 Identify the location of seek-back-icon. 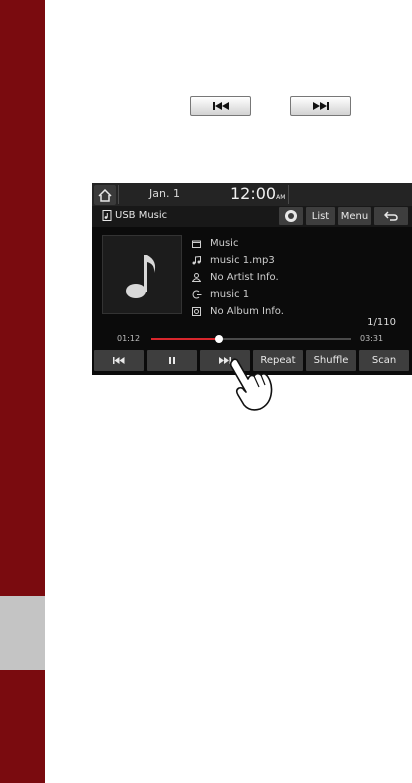
(220, 106).